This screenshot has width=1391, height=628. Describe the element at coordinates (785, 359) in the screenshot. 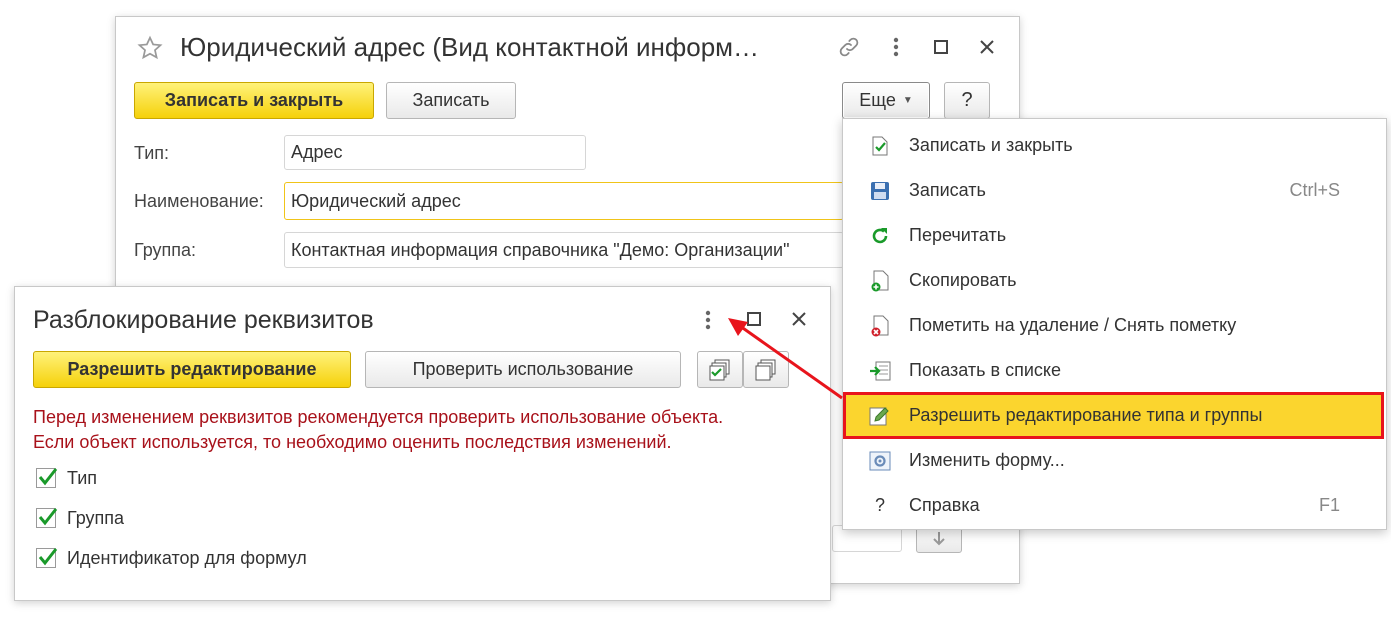

I see `annotation-arrow` at that location.